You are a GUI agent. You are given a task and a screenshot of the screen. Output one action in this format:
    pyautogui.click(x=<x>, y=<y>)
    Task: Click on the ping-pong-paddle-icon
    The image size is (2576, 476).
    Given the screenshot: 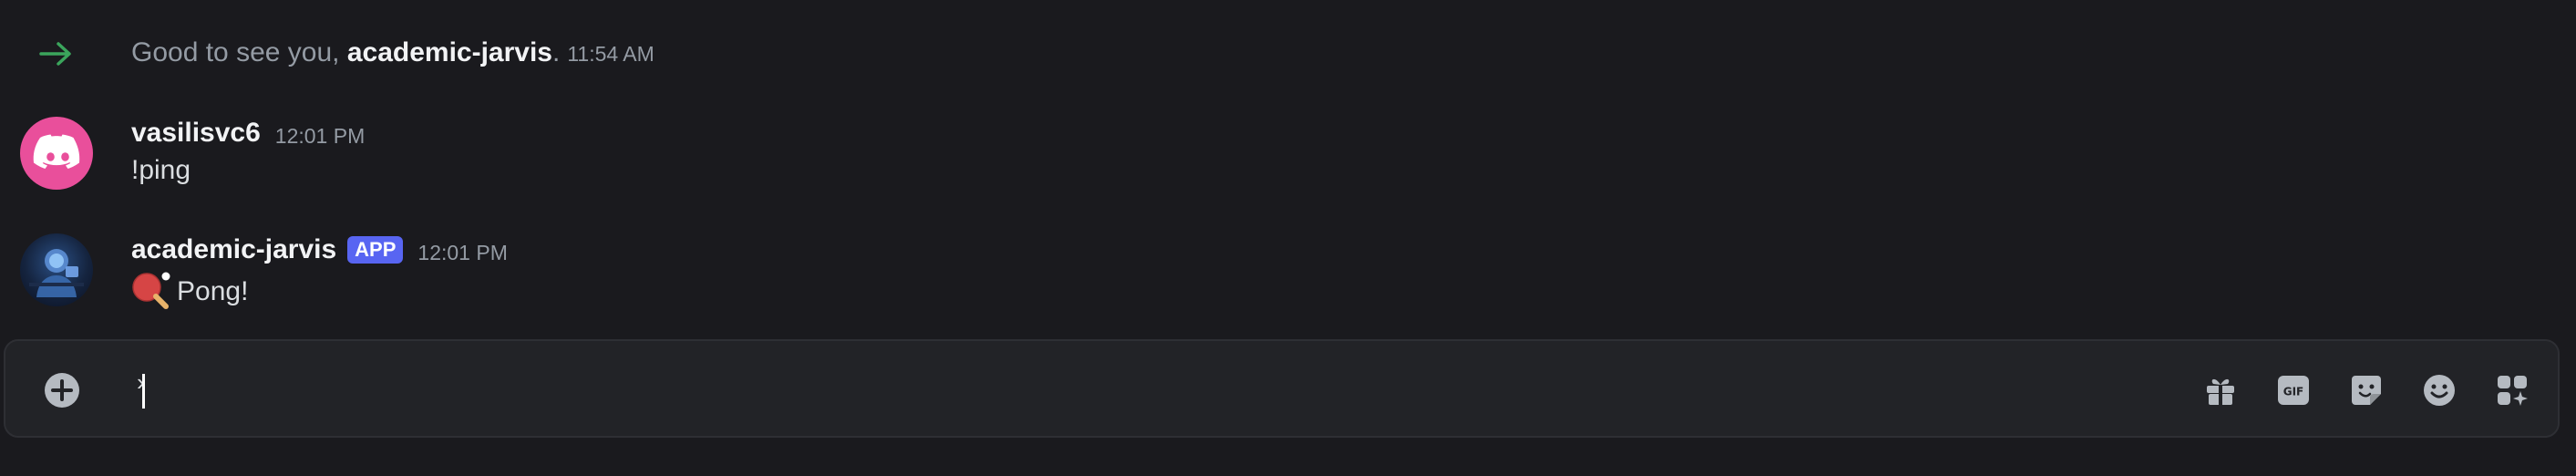 What is the action you would take?
    pyautogui.click(x=151, y=291)
    